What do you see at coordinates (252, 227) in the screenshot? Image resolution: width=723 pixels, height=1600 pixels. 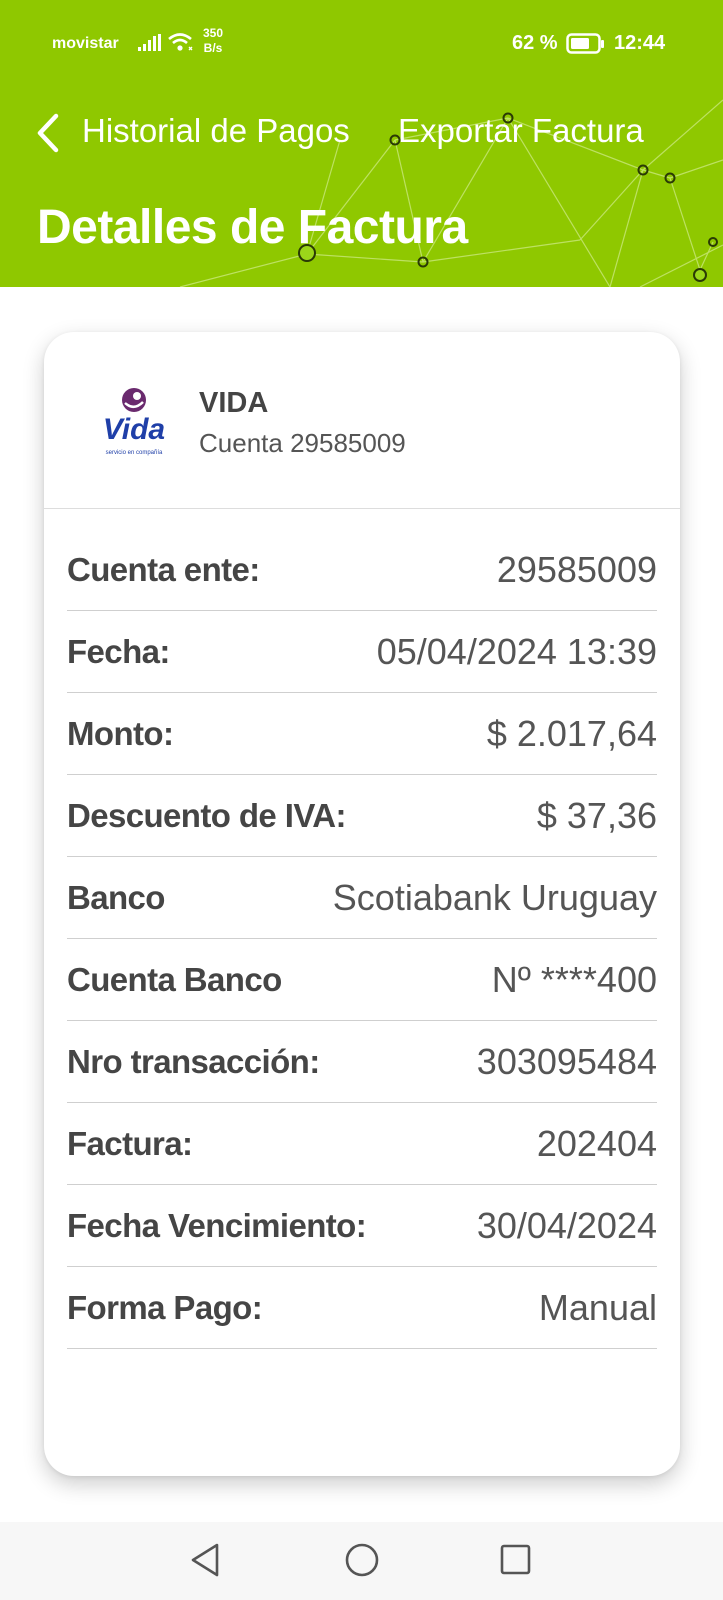 I see `page-title: Detalles de Factura` at bounding box center [252, 227].